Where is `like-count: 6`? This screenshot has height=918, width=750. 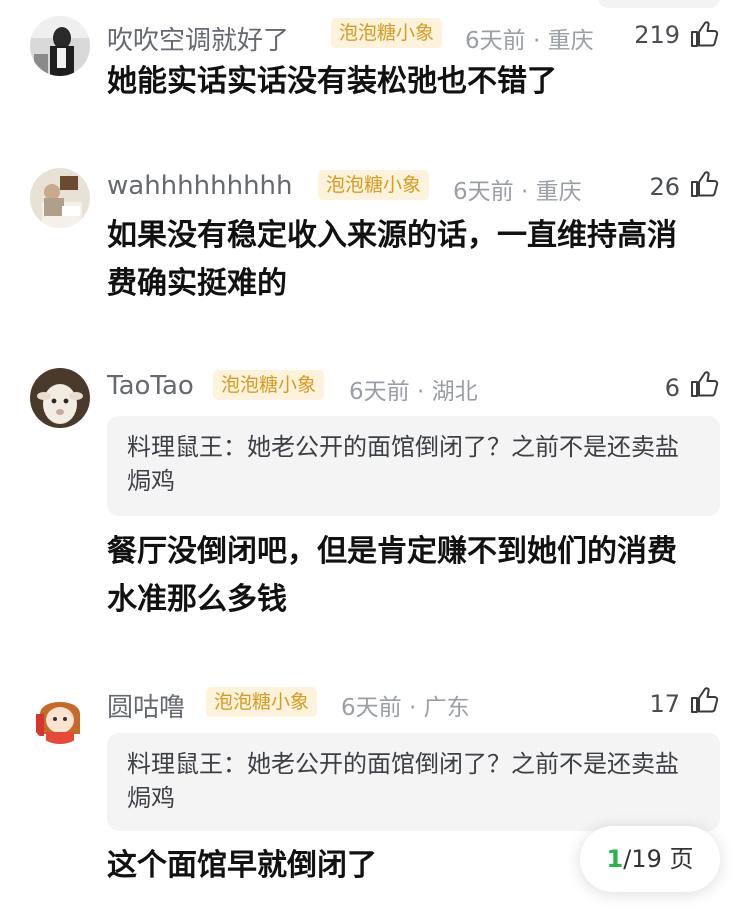 like-count: 6 is located at coordinates (672, 388).